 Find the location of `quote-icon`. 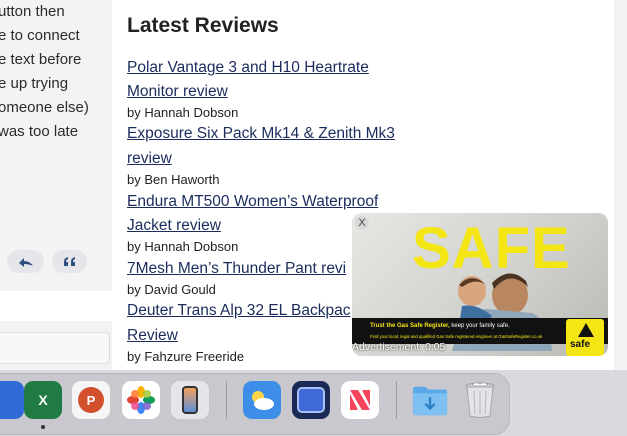

quote-icon is located at coordinates (69, 261).